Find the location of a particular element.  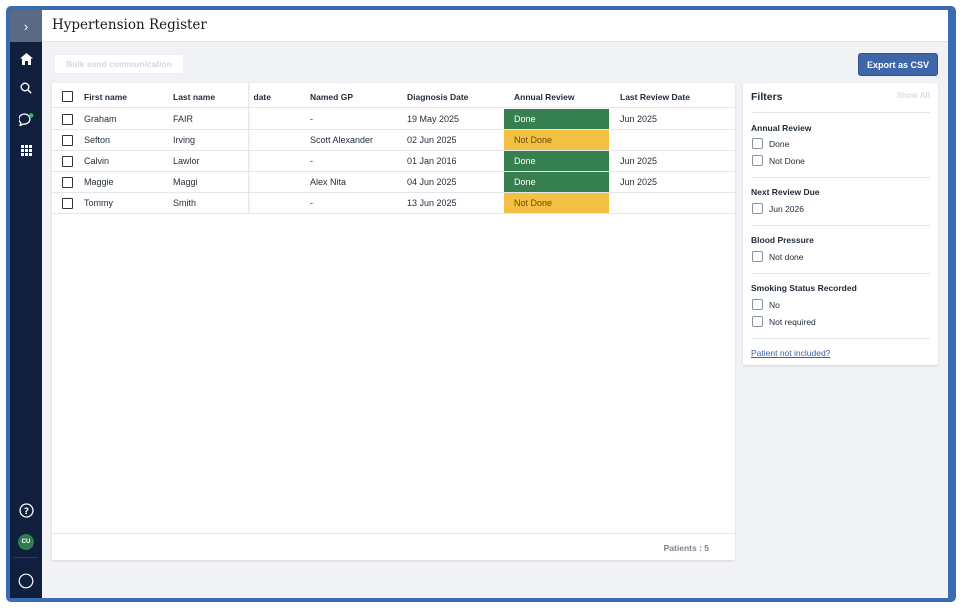

filter-option-not-required: Not required is located at coordinates (784, 321).